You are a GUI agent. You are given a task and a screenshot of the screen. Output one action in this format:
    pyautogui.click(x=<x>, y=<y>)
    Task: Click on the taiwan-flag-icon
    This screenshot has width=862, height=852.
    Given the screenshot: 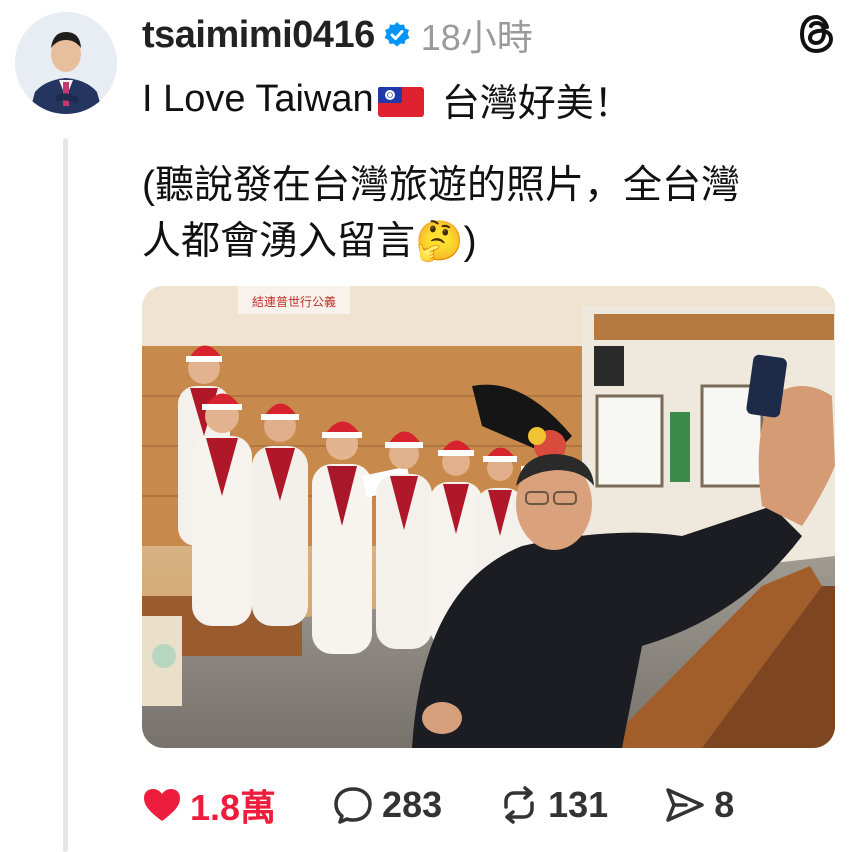 What is the action you would take?
    pyautogui.click(x=400, y=100)
    